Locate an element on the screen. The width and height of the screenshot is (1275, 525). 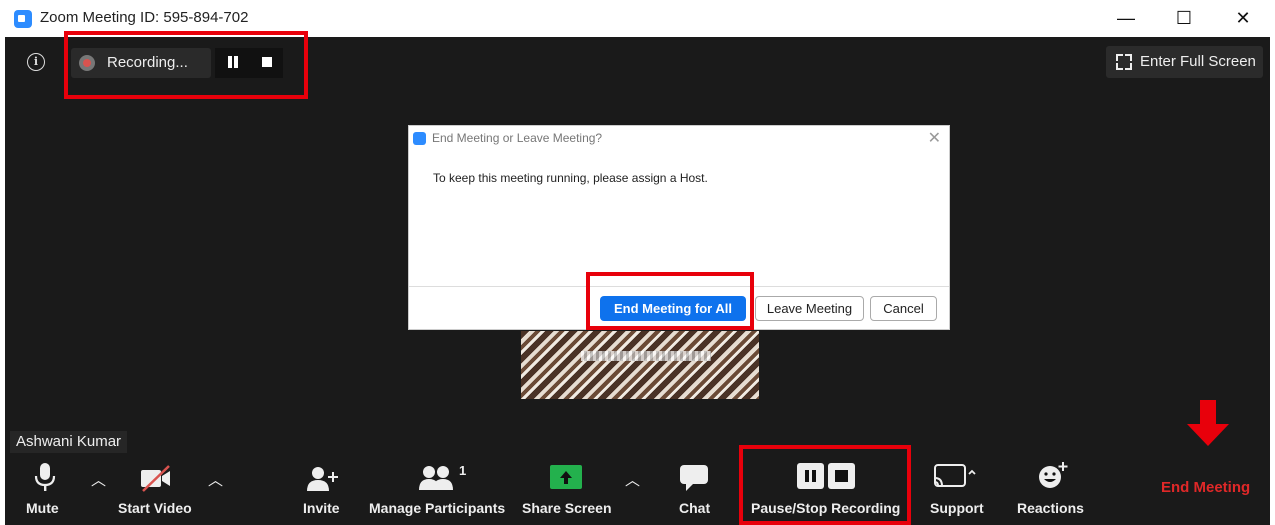
share-options-chevron-icon: ︿ is located at coordinates (632, 479).